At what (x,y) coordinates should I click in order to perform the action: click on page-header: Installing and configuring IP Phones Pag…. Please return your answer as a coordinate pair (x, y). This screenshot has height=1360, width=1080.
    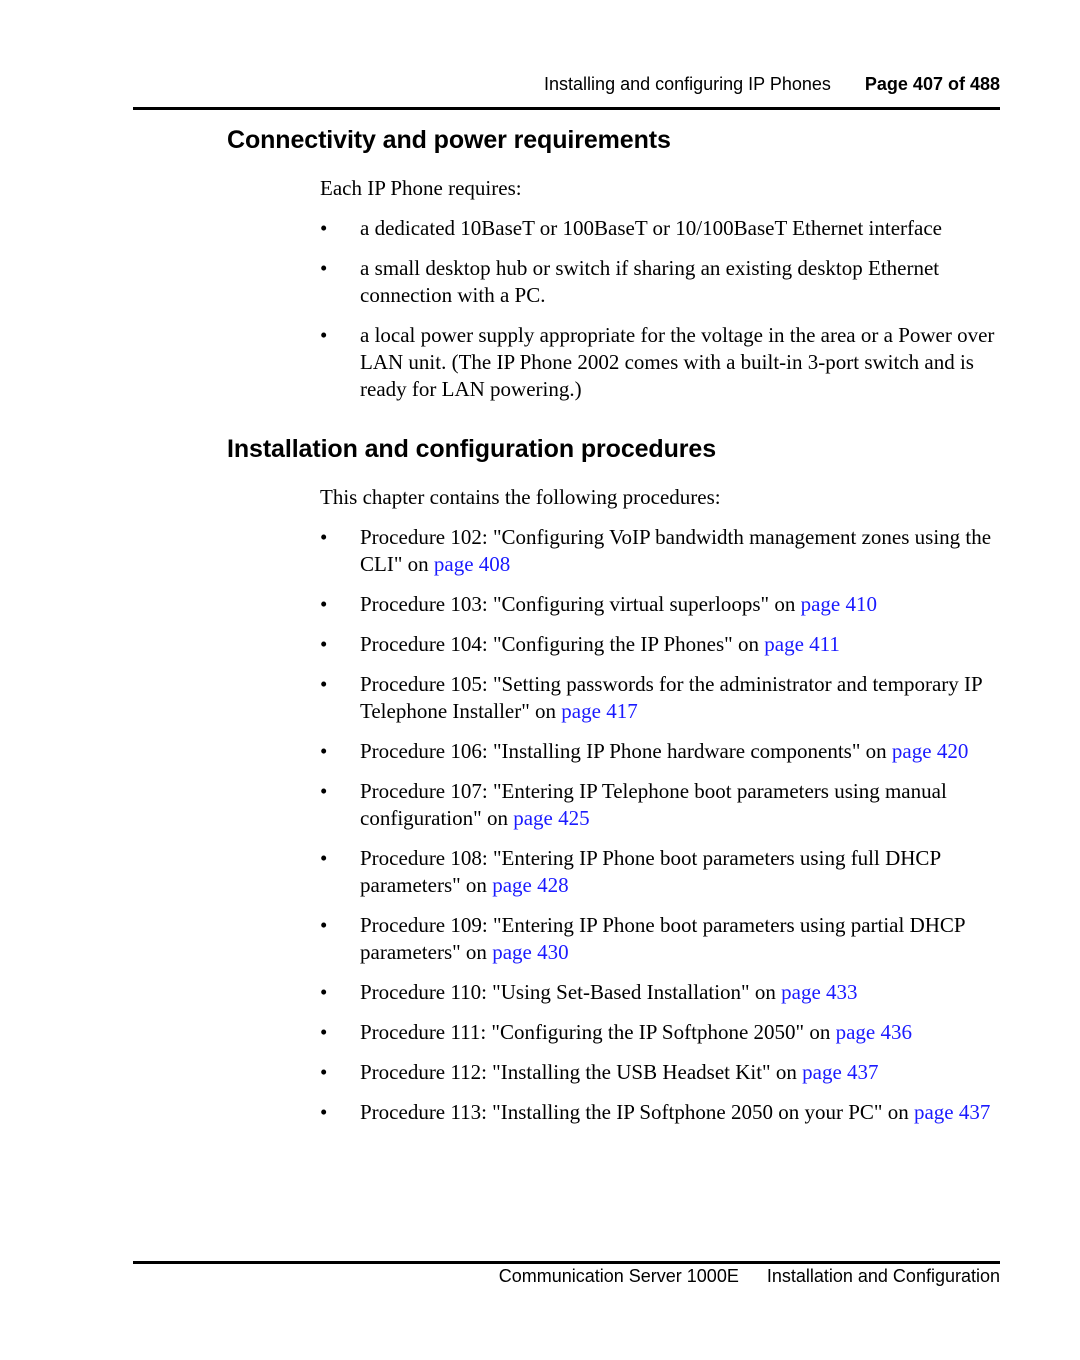
    Looking at the image, I should click on (772, 84).